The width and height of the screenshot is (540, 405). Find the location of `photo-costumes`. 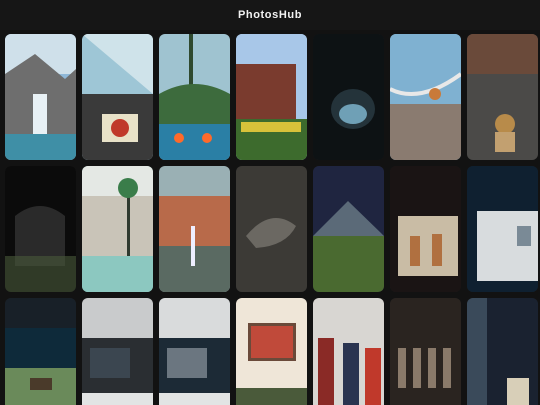

photo-costumes is located at coordinates (348, 351).